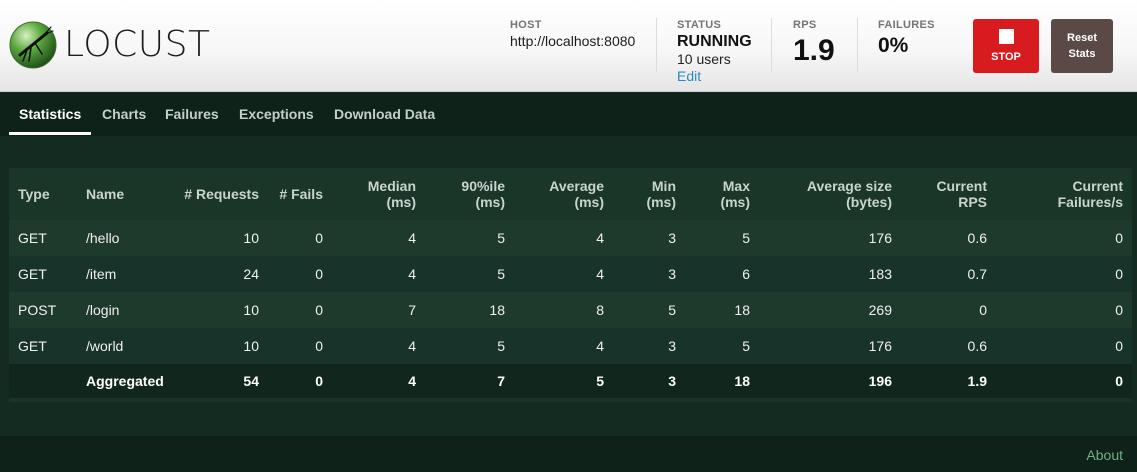 The image size is (1137, 472). I want to click on column-header: Average (ms), so click(563, 194).